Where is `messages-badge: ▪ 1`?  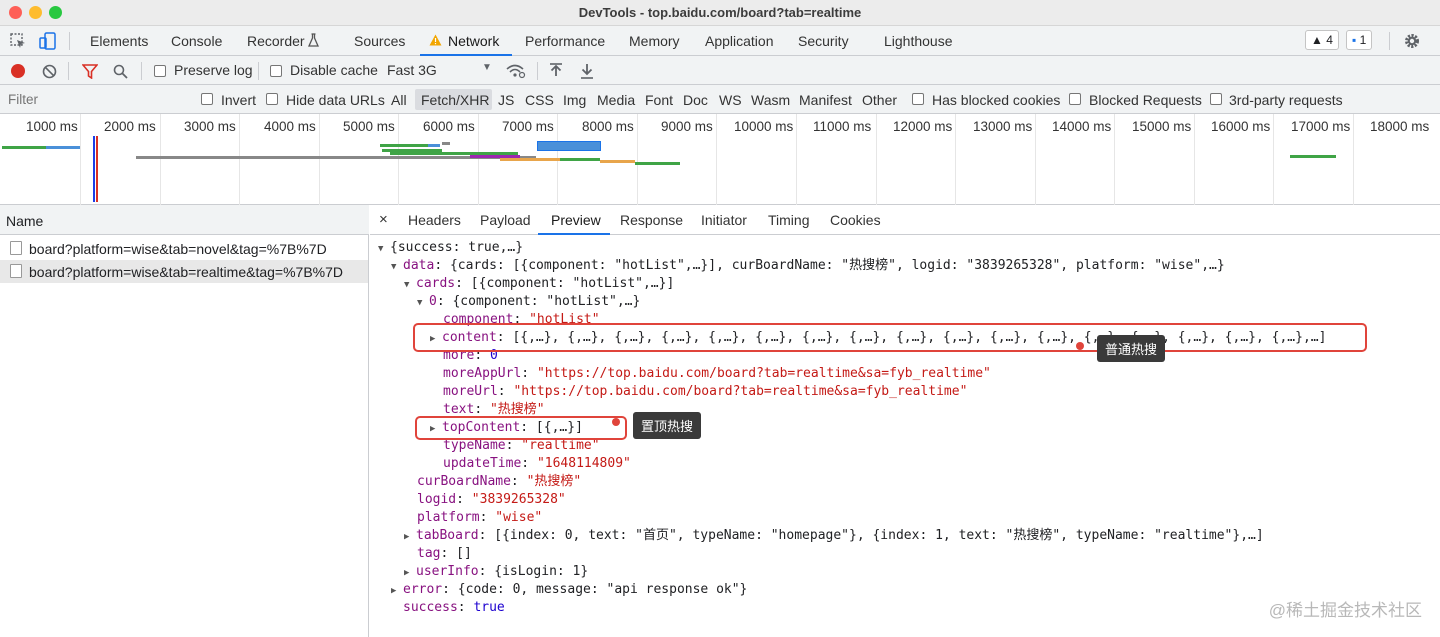 messages-badge: ▪ 1 is located at coordinates (1359, 40).